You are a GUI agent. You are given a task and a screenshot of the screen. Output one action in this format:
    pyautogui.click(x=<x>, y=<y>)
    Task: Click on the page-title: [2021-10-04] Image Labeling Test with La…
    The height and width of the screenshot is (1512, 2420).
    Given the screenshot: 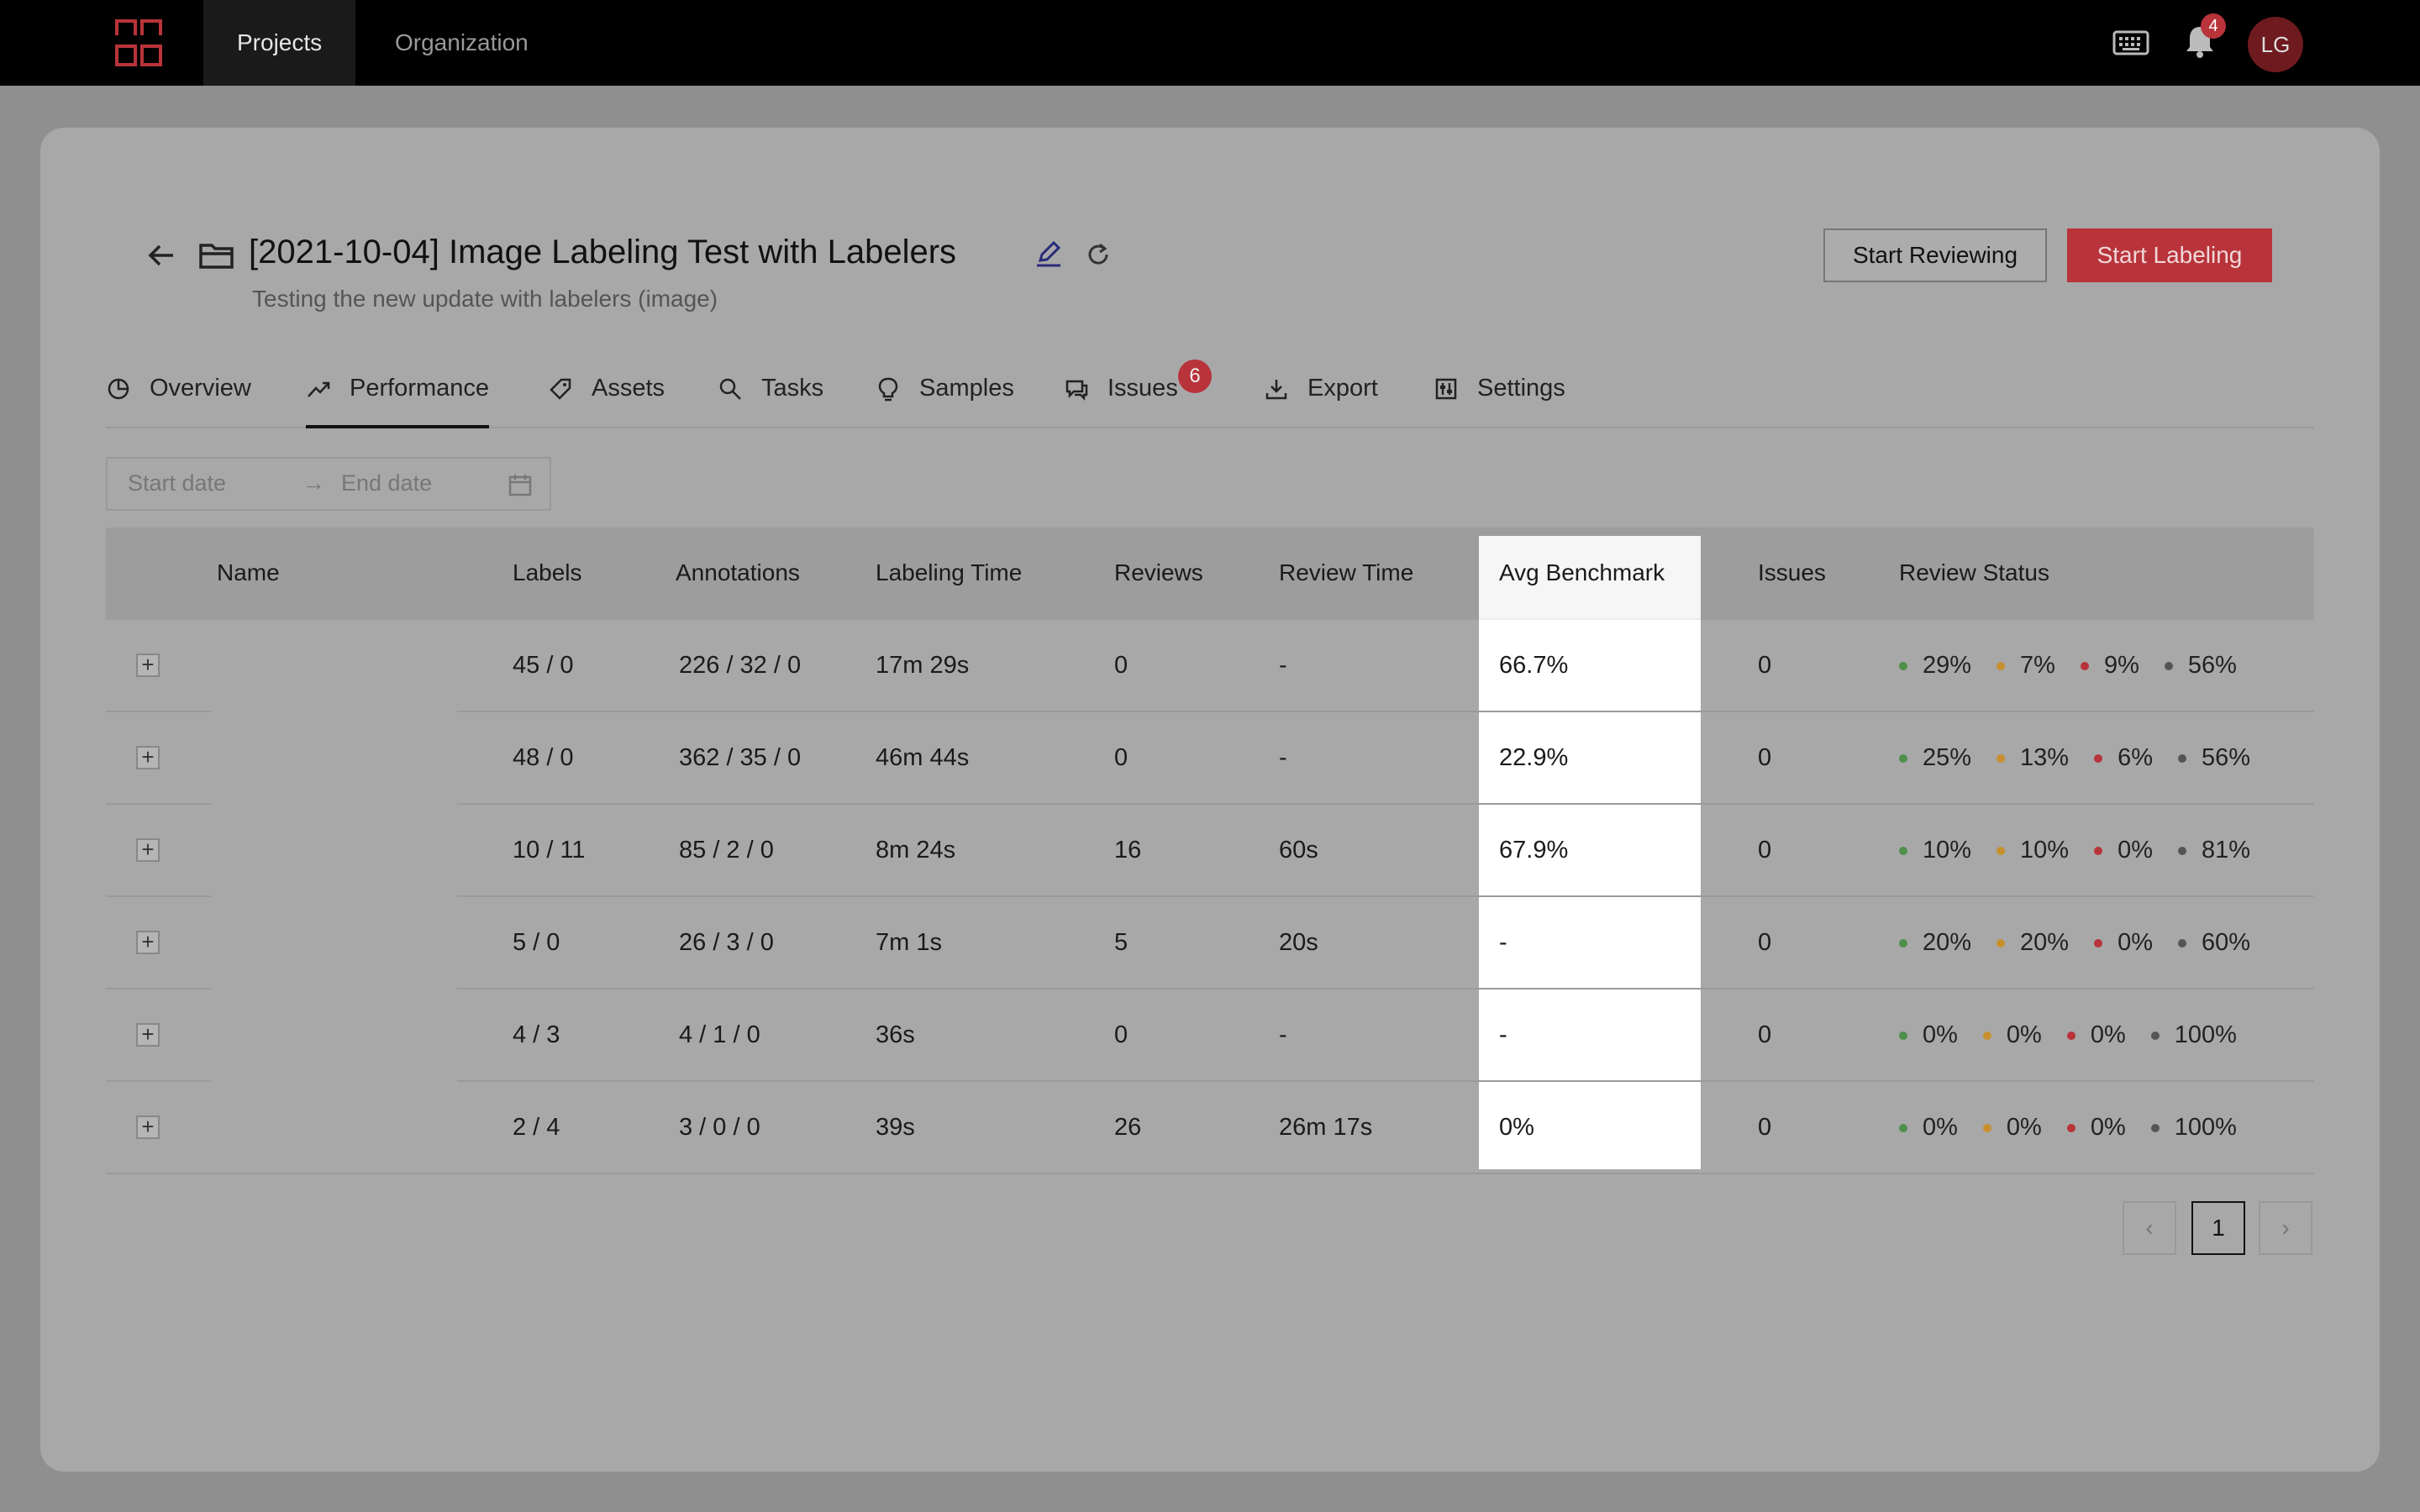 What is the action you would take?
    pyautogui.click(x=603, y=252)
    